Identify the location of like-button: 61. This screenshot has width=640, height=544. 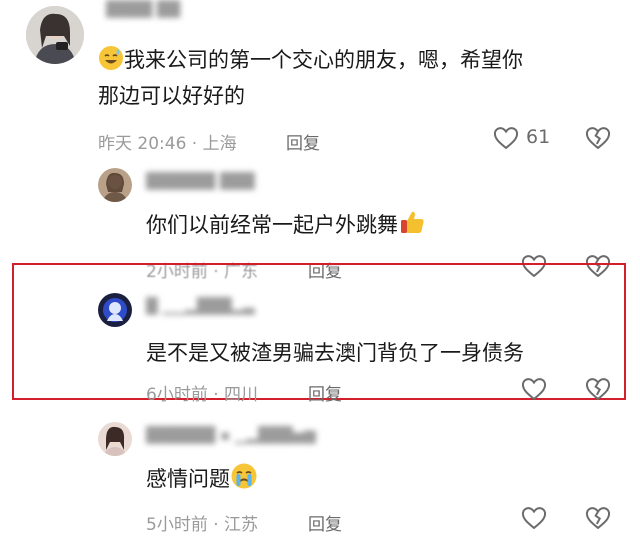
(522, 139).